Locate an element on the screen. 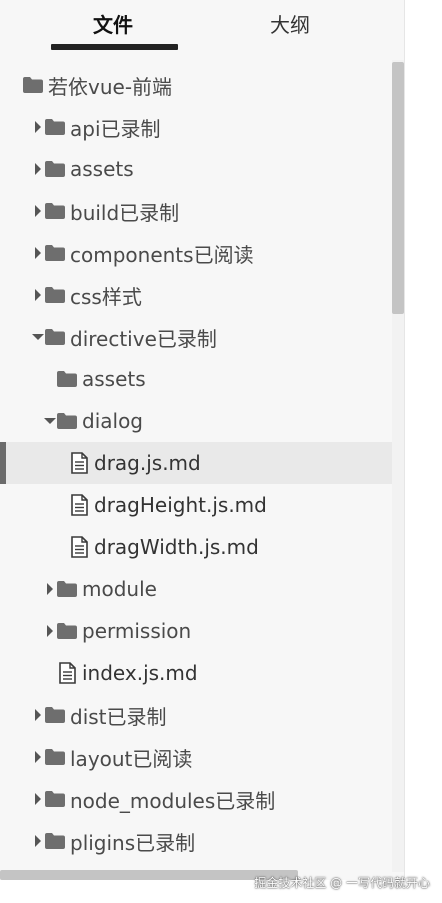 Image resolution: width=442 pixels, height=903 pixels. folder-item-css: css样式 is located at coordinates (196, 295).